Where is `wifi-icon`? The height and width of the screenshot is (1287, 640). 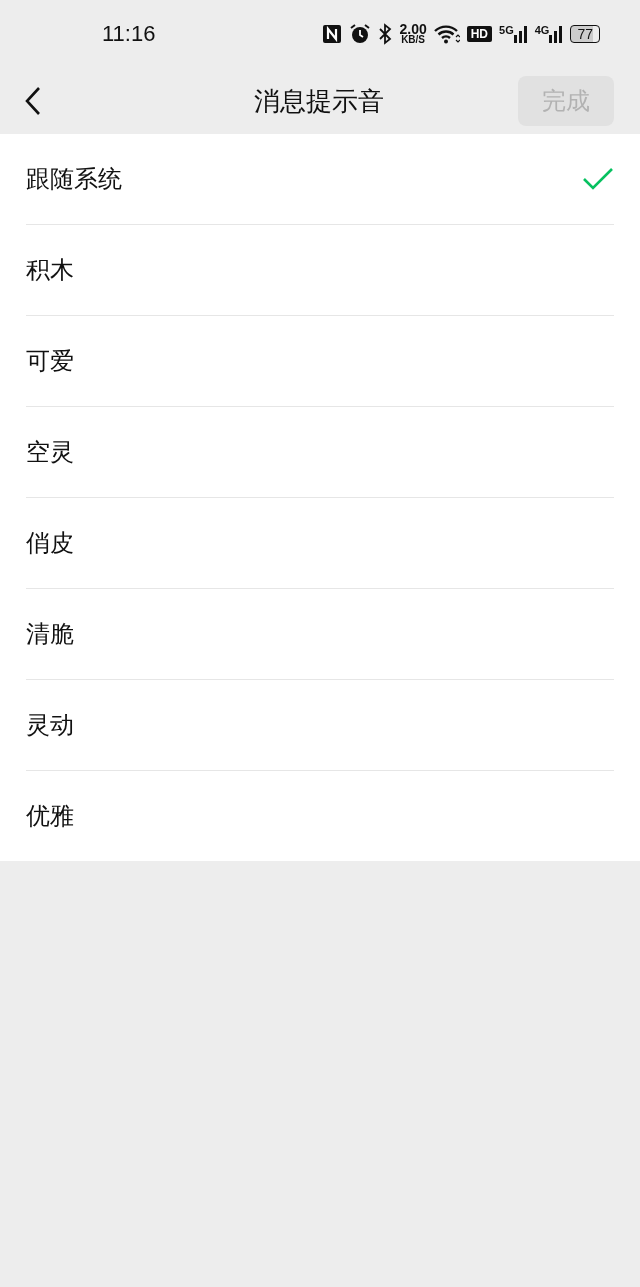 wifi-icon is located at coordinates (446, 34).